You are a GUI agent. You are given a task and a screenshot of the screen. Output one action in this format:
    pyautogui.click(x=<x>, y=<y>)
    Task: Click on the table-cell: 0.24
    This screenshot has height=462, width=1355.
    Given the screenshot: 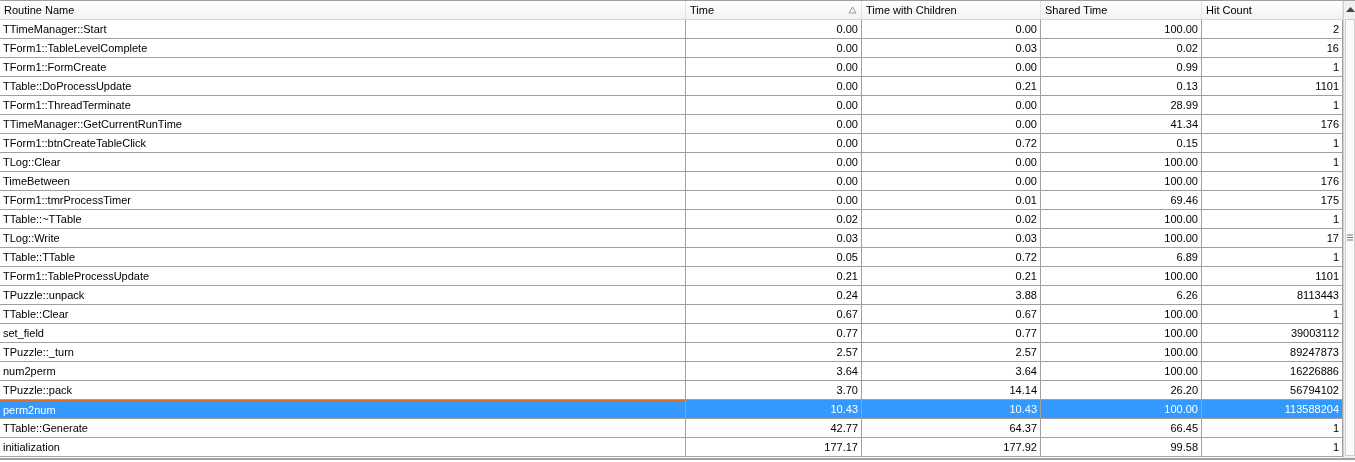 What is the action you would take?
    pyautogui.click(x=774, y=295)
    